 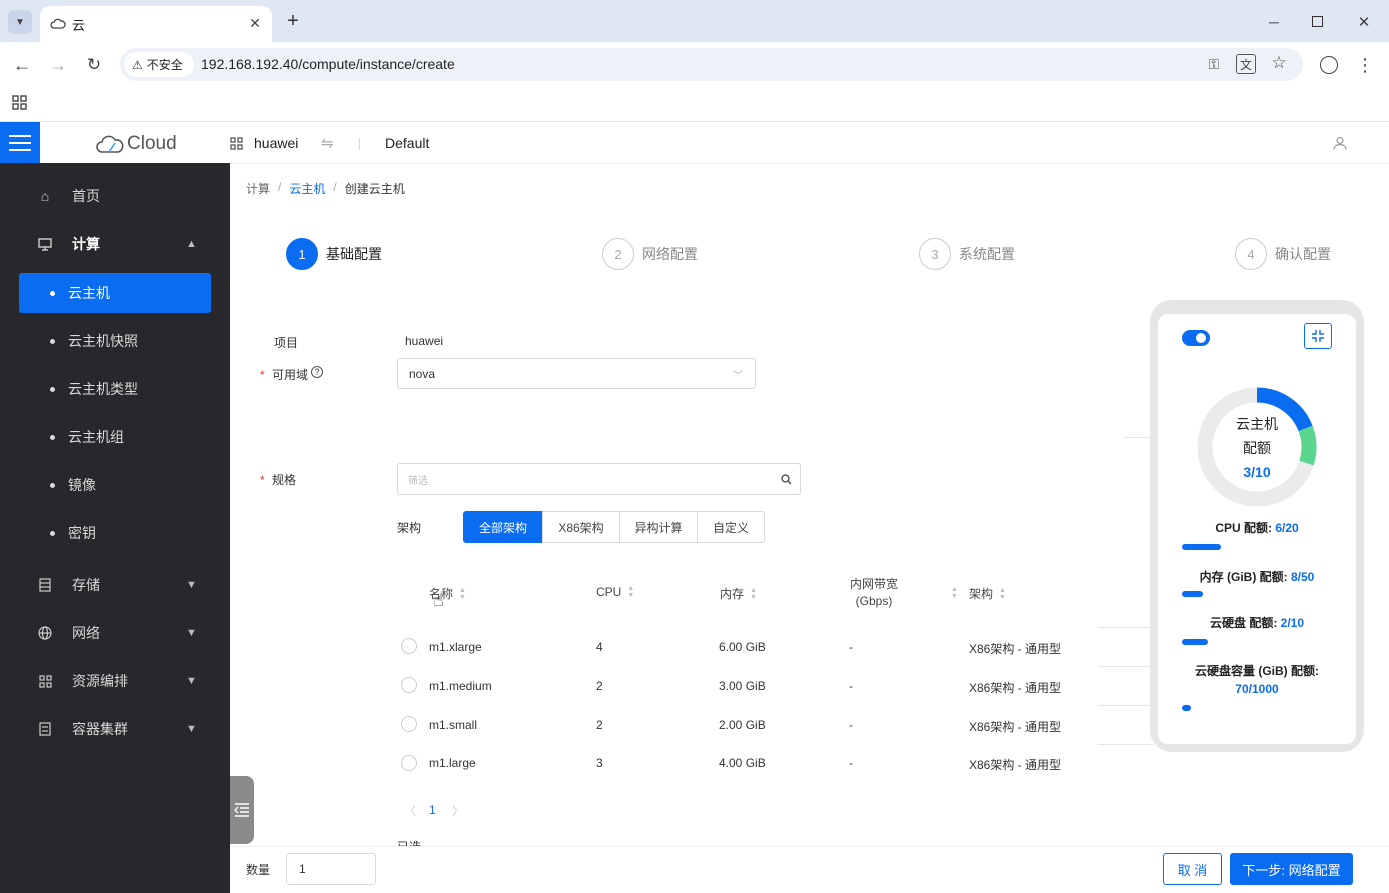 I want to click on hamburger-icon, so click(x=20, y=143).